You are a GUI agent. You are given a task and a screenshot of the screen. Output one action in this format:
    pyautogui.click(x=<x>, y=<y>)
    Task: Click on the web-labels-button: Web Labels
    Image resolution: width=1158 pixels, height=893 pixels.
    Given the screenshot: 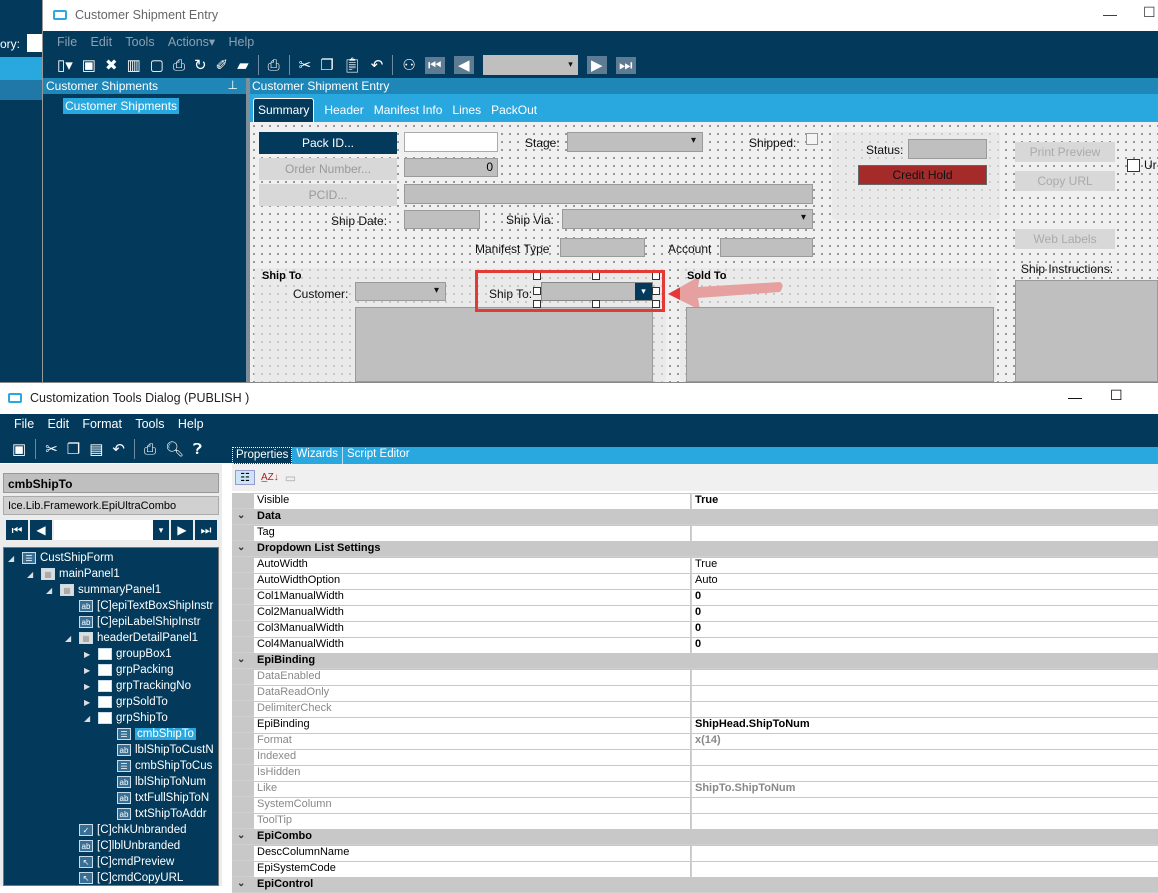 What is the action you would take?
    pyautogui.click(x=1065, y=239)
    